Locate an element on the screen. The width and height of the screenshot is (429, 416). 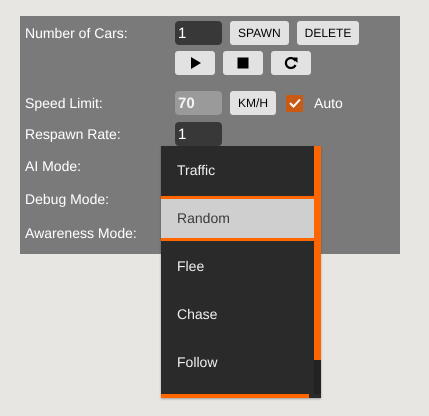
stop-button is located at coordinates (243, 63).